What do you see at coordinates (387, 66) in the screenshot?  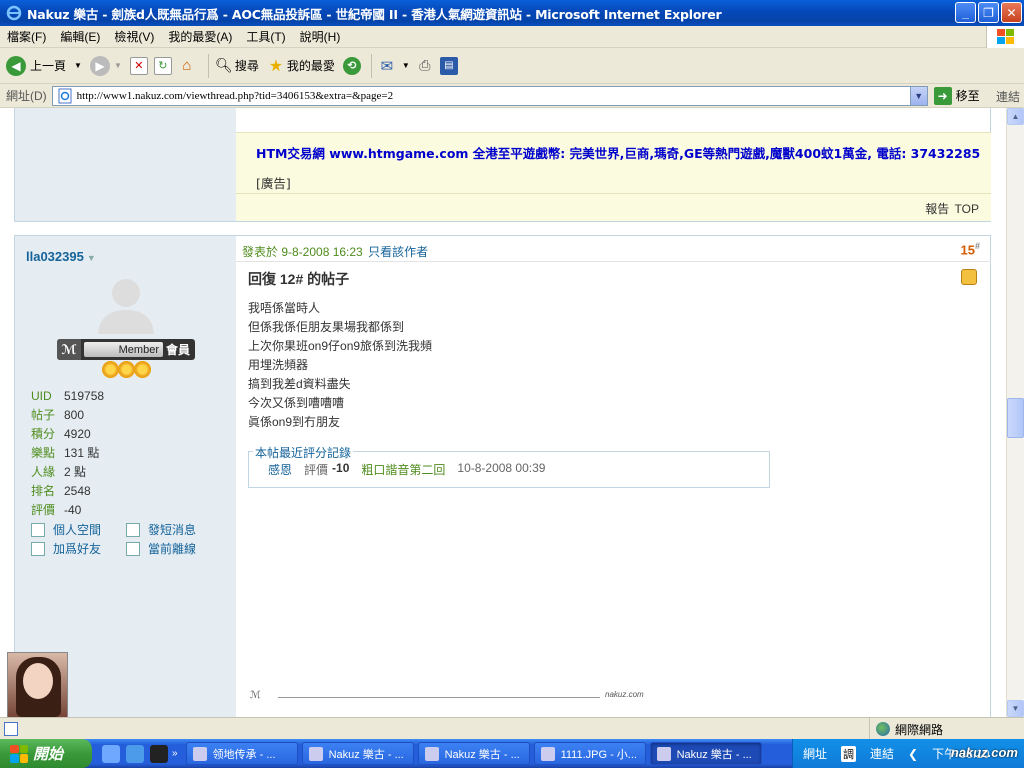 I see `mail-icon: ✉` at bounding box center [387, 66].